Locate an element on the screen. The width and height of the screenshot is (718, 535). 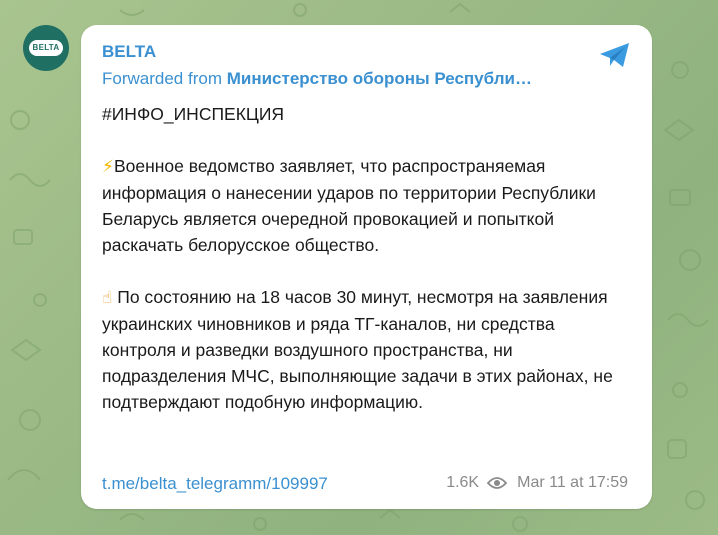
eye-icon is located at coordinates (497, 483).